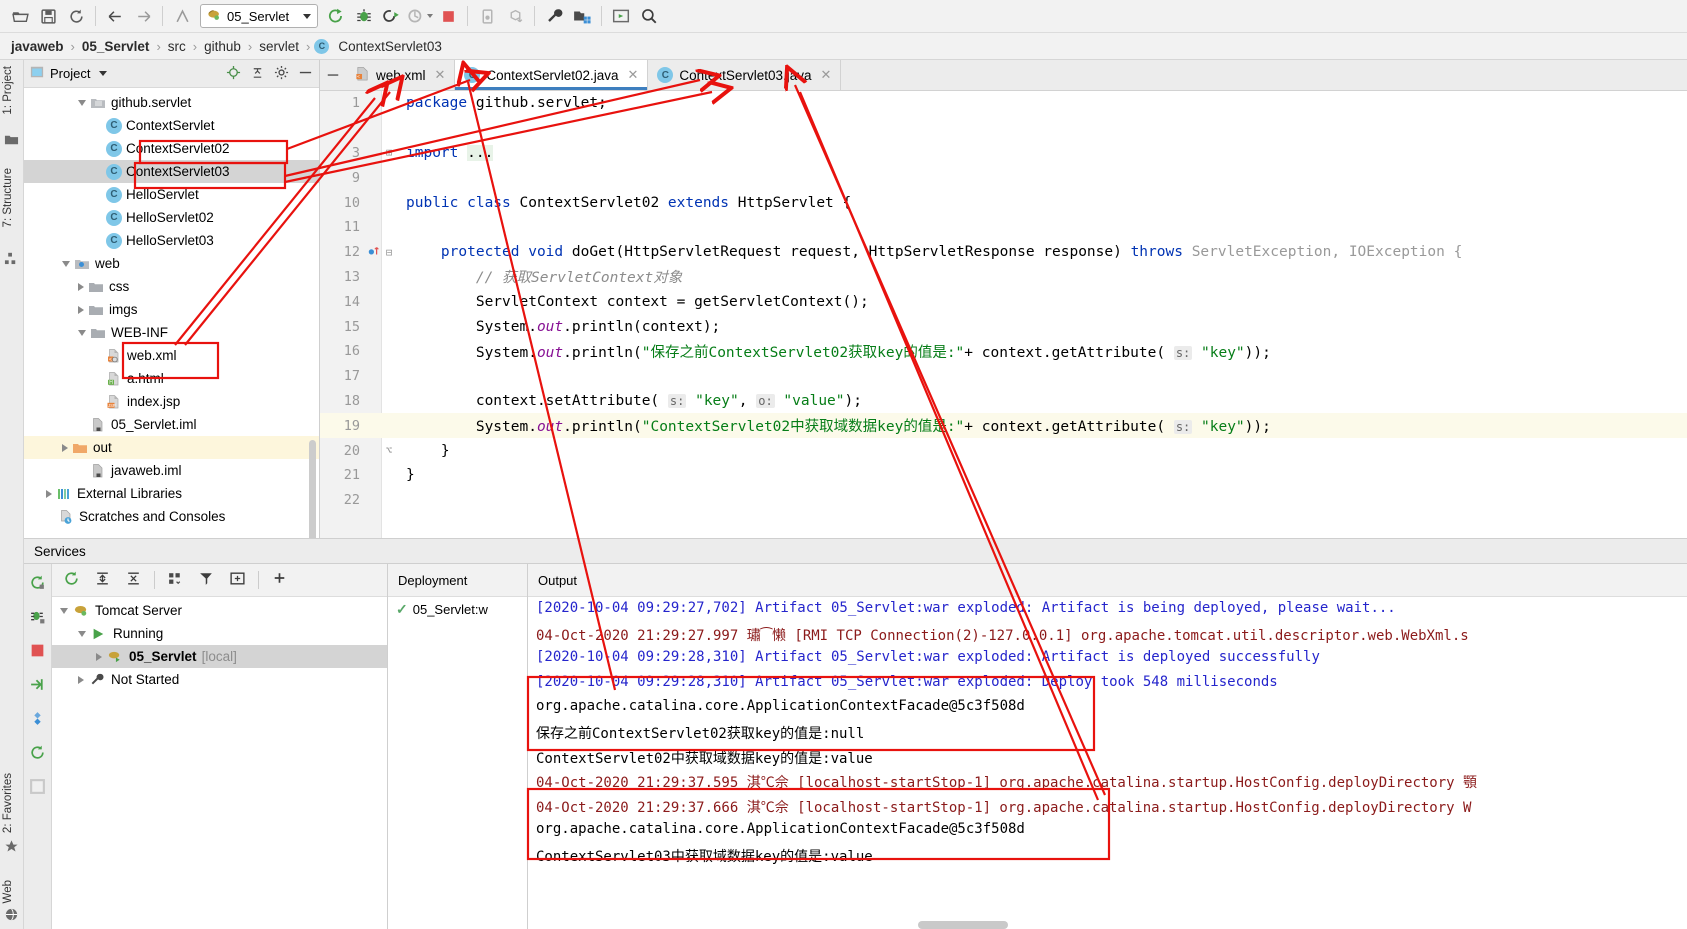 The height and width of the screenshot is (929, 1687). Describe the element at coordinates (175, 580) in the screenshot. I see `group-icon` at that location.